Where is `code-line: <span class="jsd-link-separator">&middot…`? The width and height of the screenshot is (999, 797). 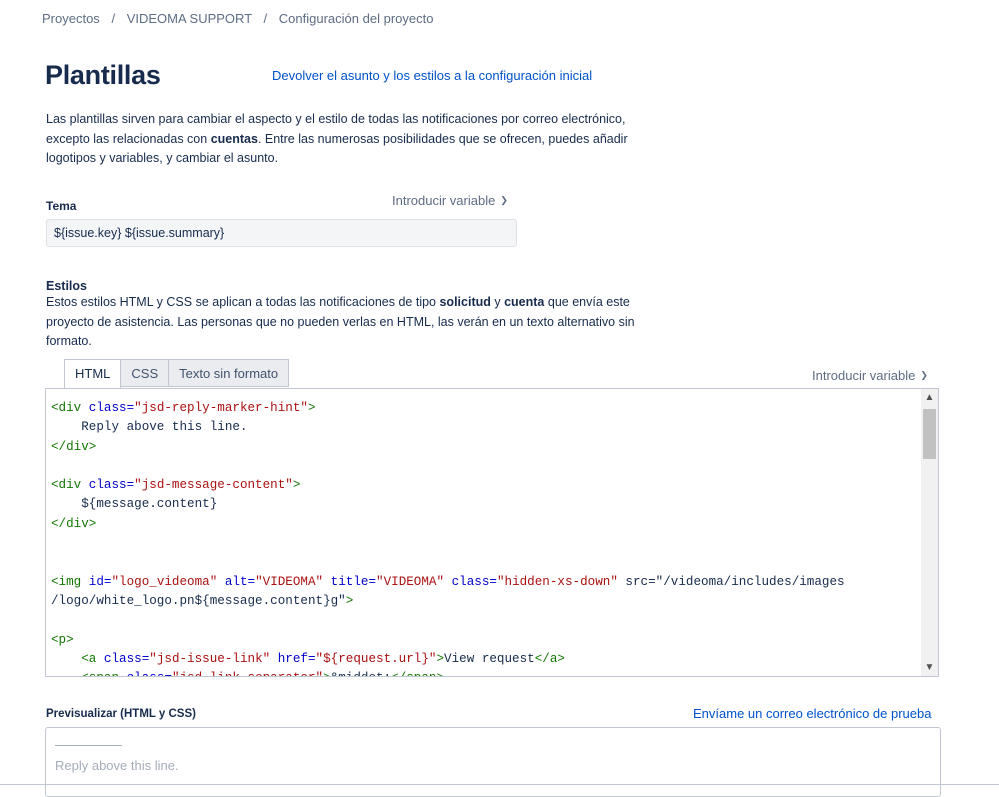 code-line: <span class="jsd-link-separator">&middot… is located at coordinates (448, 672).